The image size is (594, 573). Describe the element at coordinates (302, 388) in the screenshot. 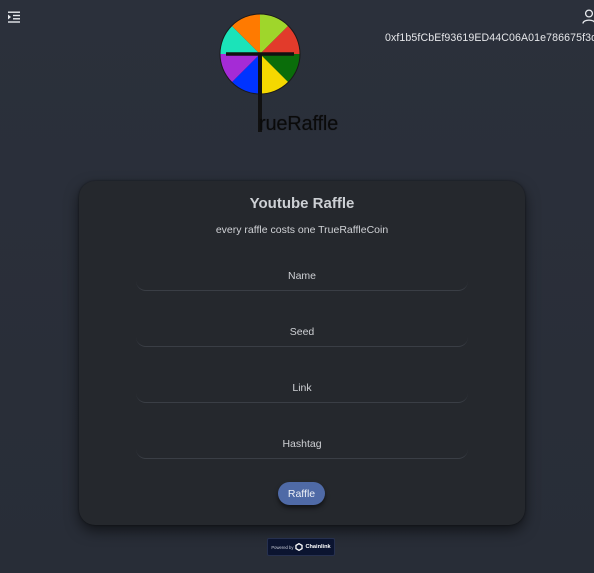

I see `link-input` at that location.